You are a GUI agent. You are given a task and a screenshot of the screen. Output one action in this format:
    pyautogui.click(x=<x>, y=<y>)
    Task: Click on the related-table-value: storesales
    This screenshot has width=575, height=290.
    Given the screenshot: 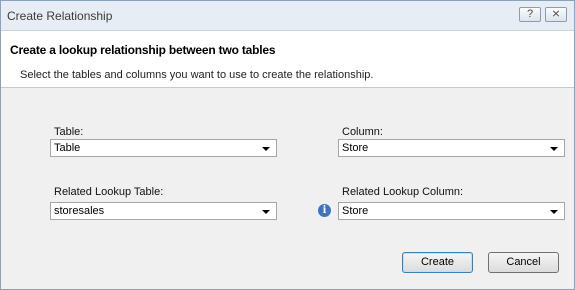 What is the action you would take?
    pyautogui.click(x=79, y=211)
    